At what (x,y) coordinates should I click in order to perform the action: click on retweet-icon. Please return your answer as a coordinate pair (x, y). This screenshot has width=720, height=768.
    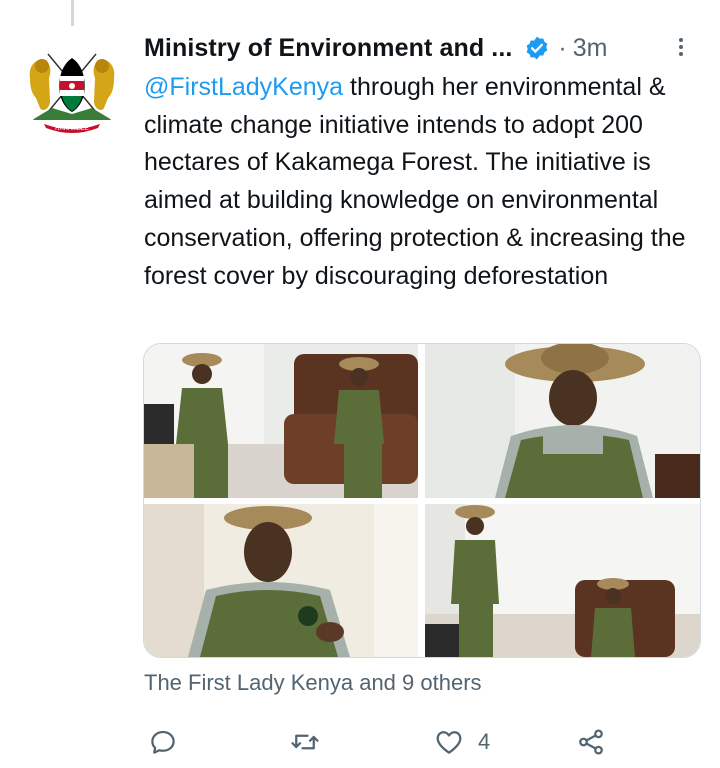
    Looking at the image, I should click on (305, 742).